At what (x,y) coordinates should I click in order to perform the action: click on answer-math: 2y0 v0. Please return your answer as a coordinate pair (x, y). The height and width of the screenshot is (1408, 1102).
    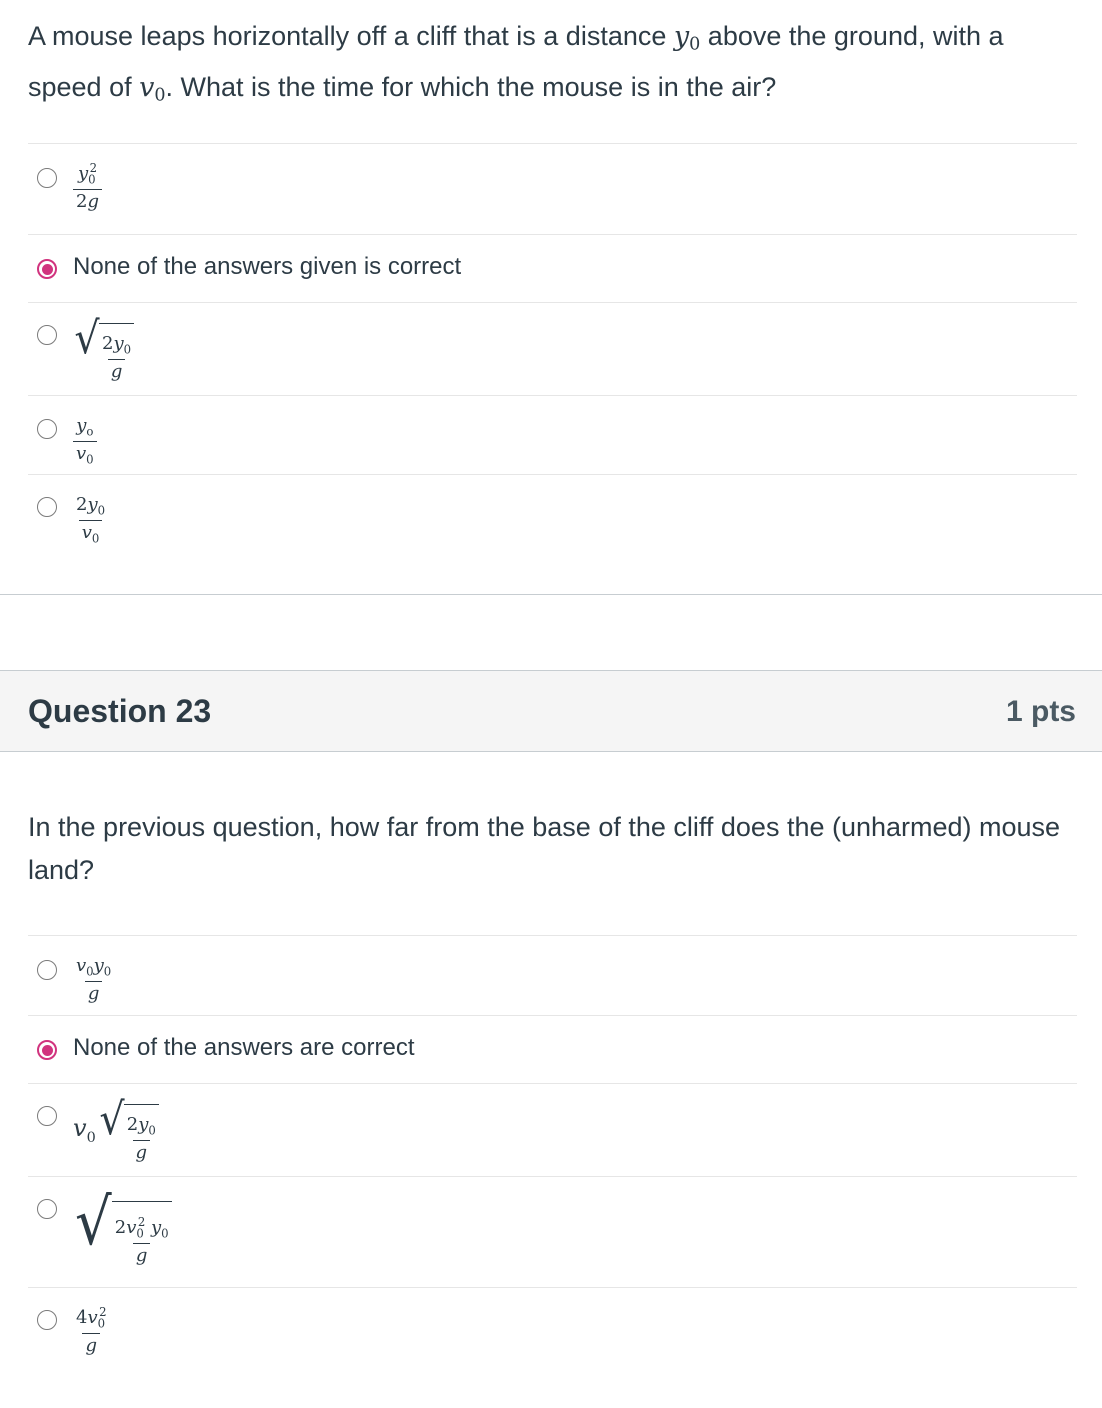
    Looking at the image, I should click on (91, 520).